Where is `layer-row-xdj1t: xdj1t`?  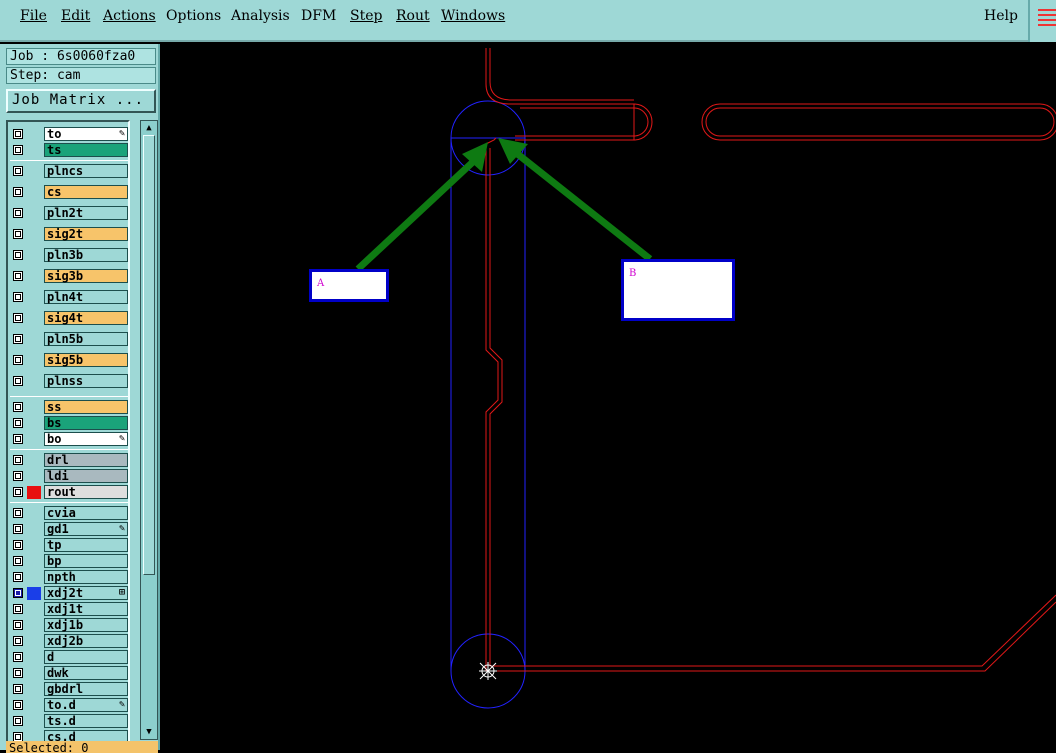
layer-row-xdj1t: xdj1t is located at coordinates (68, 609).